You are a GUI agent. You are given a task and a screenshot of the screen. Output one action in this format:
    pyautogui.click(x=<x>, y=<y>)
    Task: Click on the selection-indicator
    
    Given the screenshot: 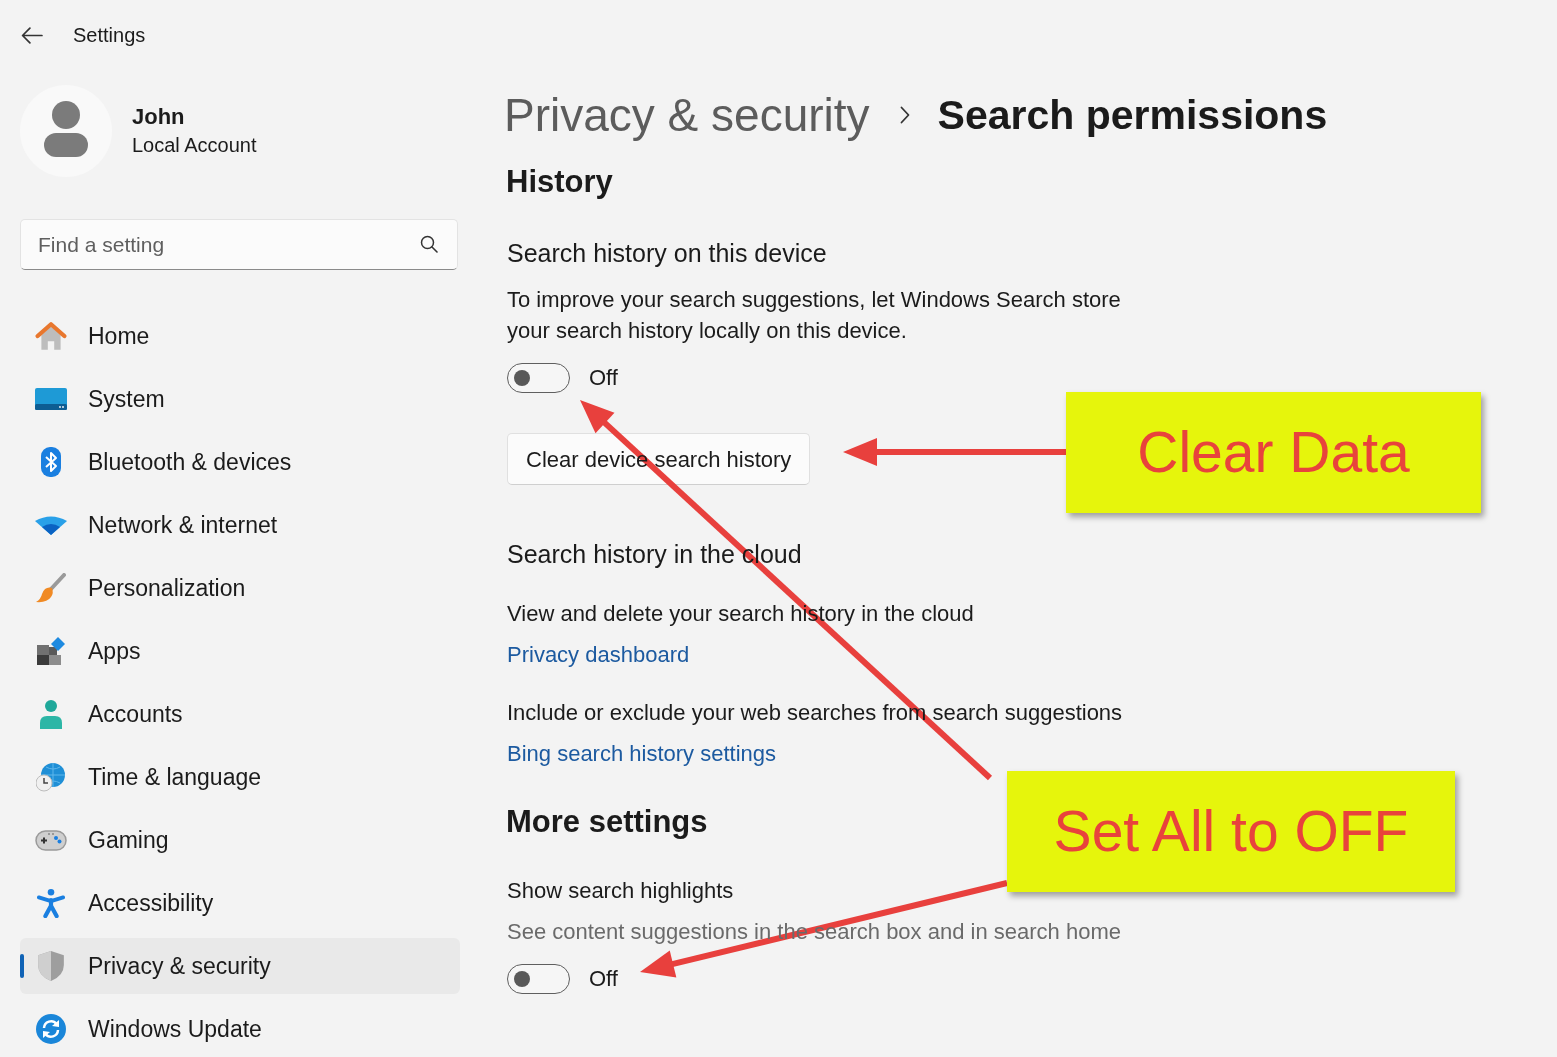 What is the action you would take?
    pyautogui.click(x=22, y=966)
    